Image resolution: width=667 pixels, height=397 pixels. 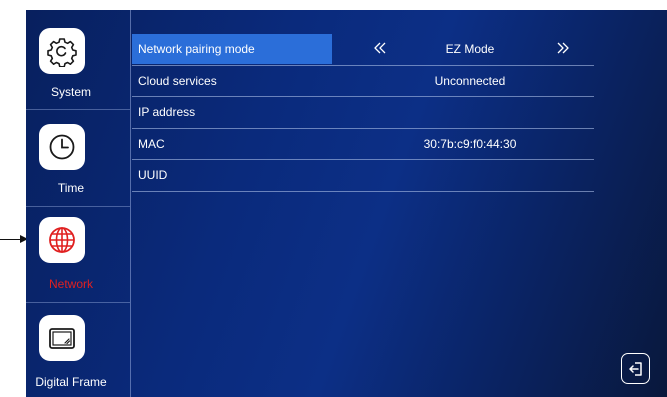 I want to click on cloud-services-value: Unconnected, so click(x=470, y=80).